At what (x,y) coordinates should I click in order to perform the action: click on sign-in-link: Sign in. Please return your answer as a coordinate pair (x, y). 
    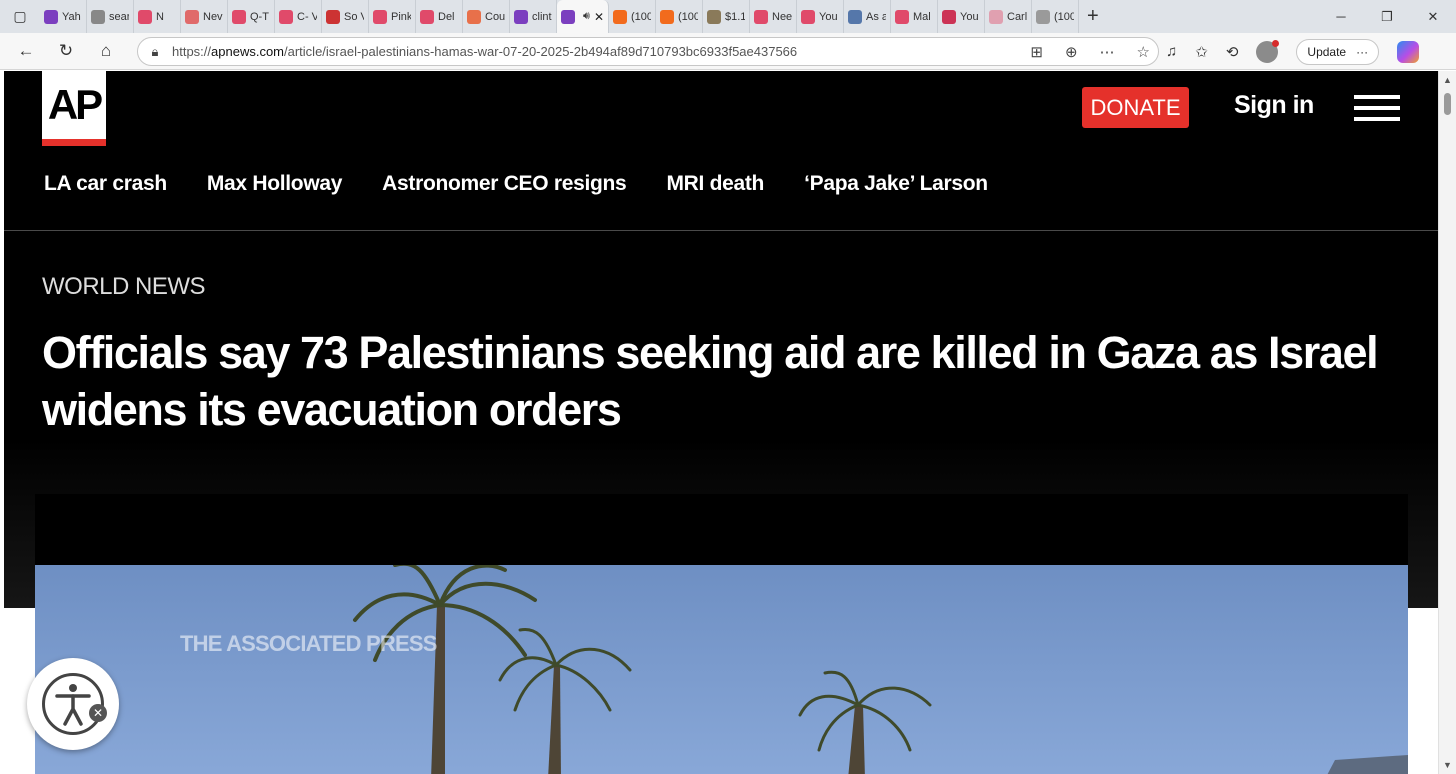
    Looking at the image, I should click on (1274, 105).